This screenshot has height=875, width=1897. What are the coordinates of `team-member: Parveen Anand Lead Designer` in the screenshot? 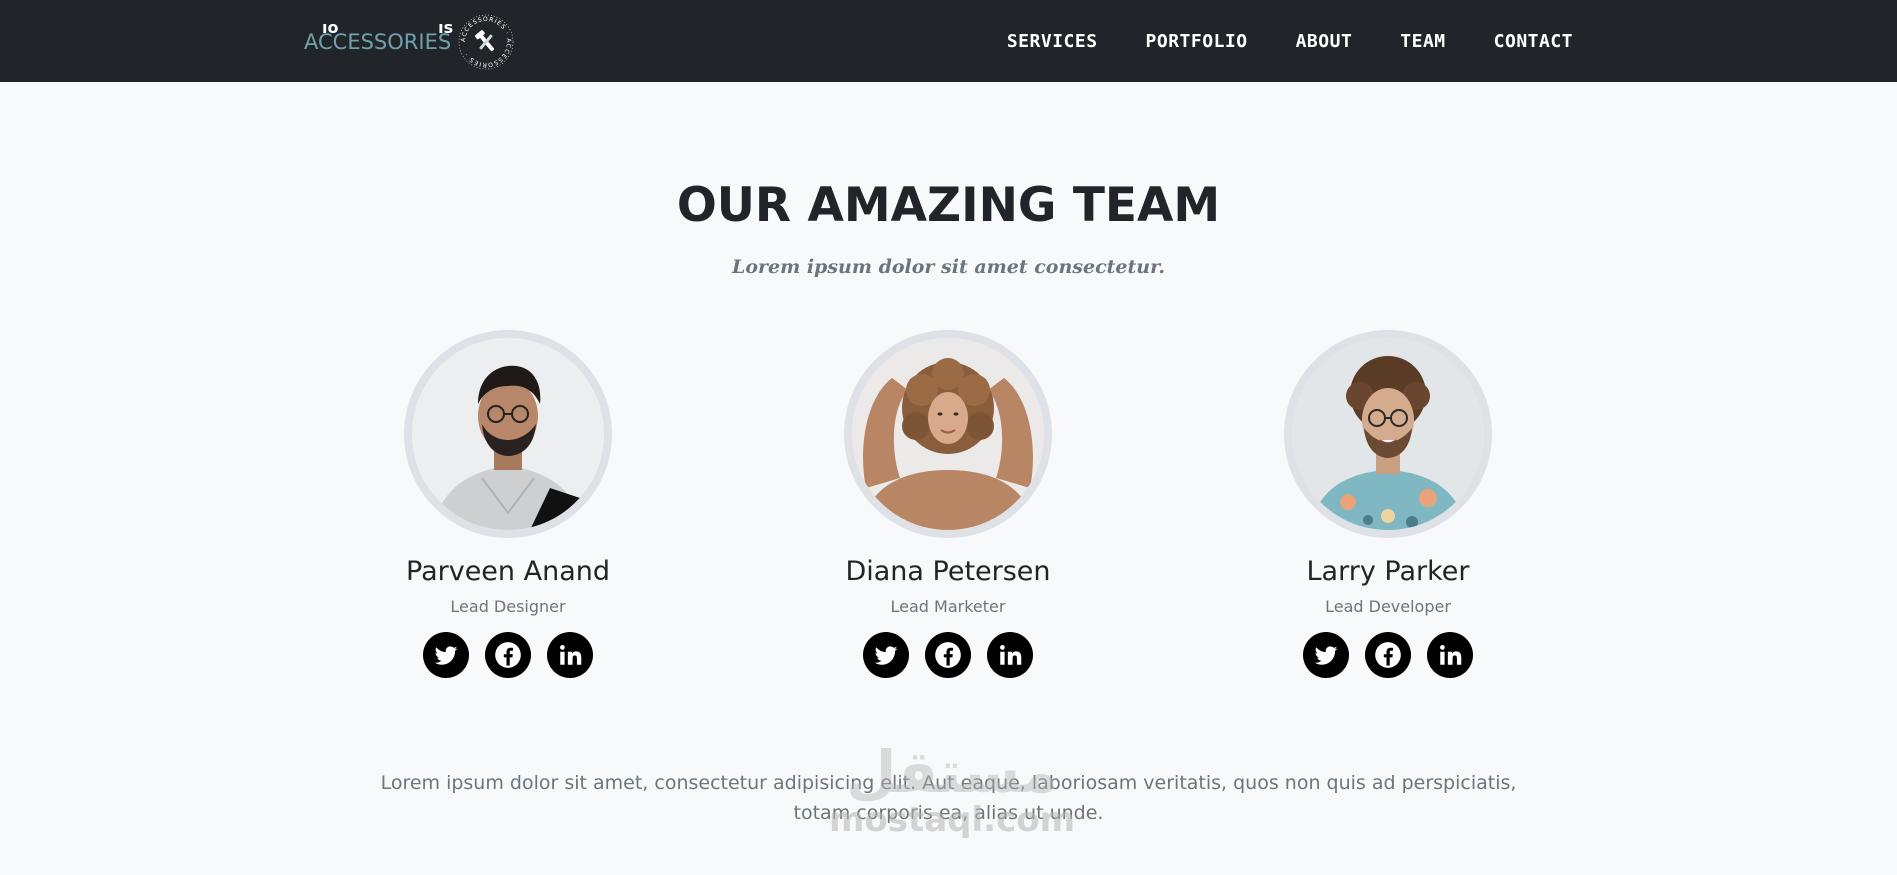 It's located at (508, 504).